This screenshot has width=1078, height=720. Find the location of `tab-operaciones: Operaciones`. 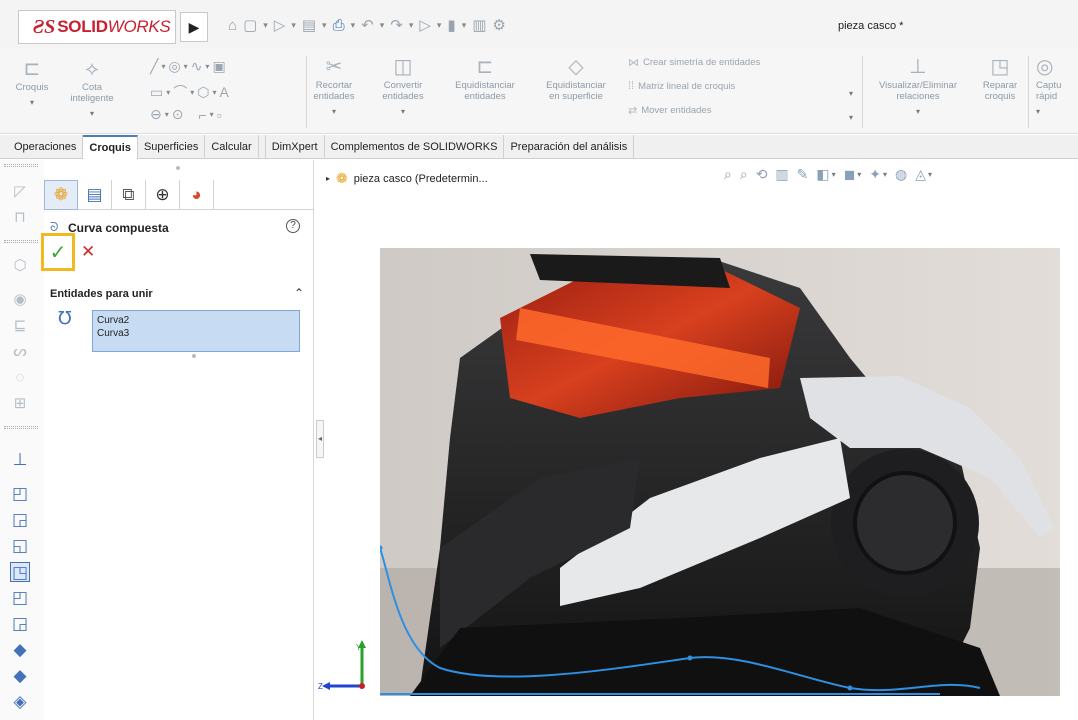

tab-operaciones: Operaciones is located at coordinates (42, 147).